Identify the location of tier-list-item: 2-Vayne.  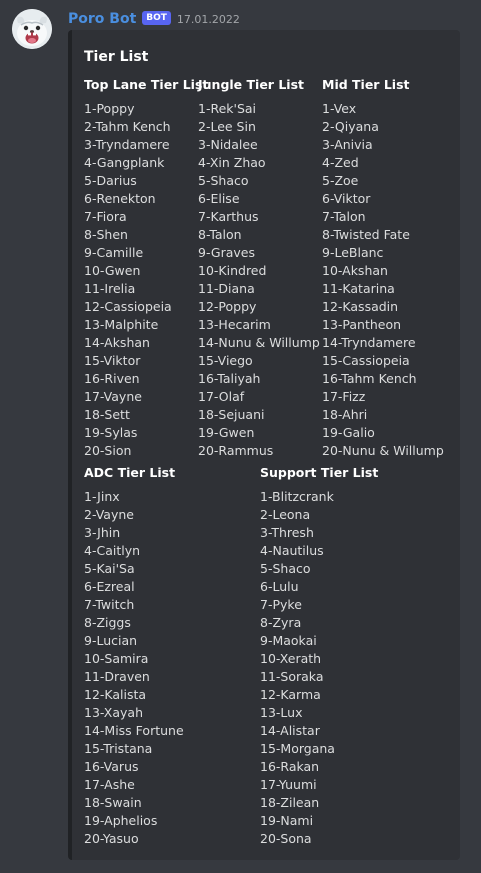
(109, 514).